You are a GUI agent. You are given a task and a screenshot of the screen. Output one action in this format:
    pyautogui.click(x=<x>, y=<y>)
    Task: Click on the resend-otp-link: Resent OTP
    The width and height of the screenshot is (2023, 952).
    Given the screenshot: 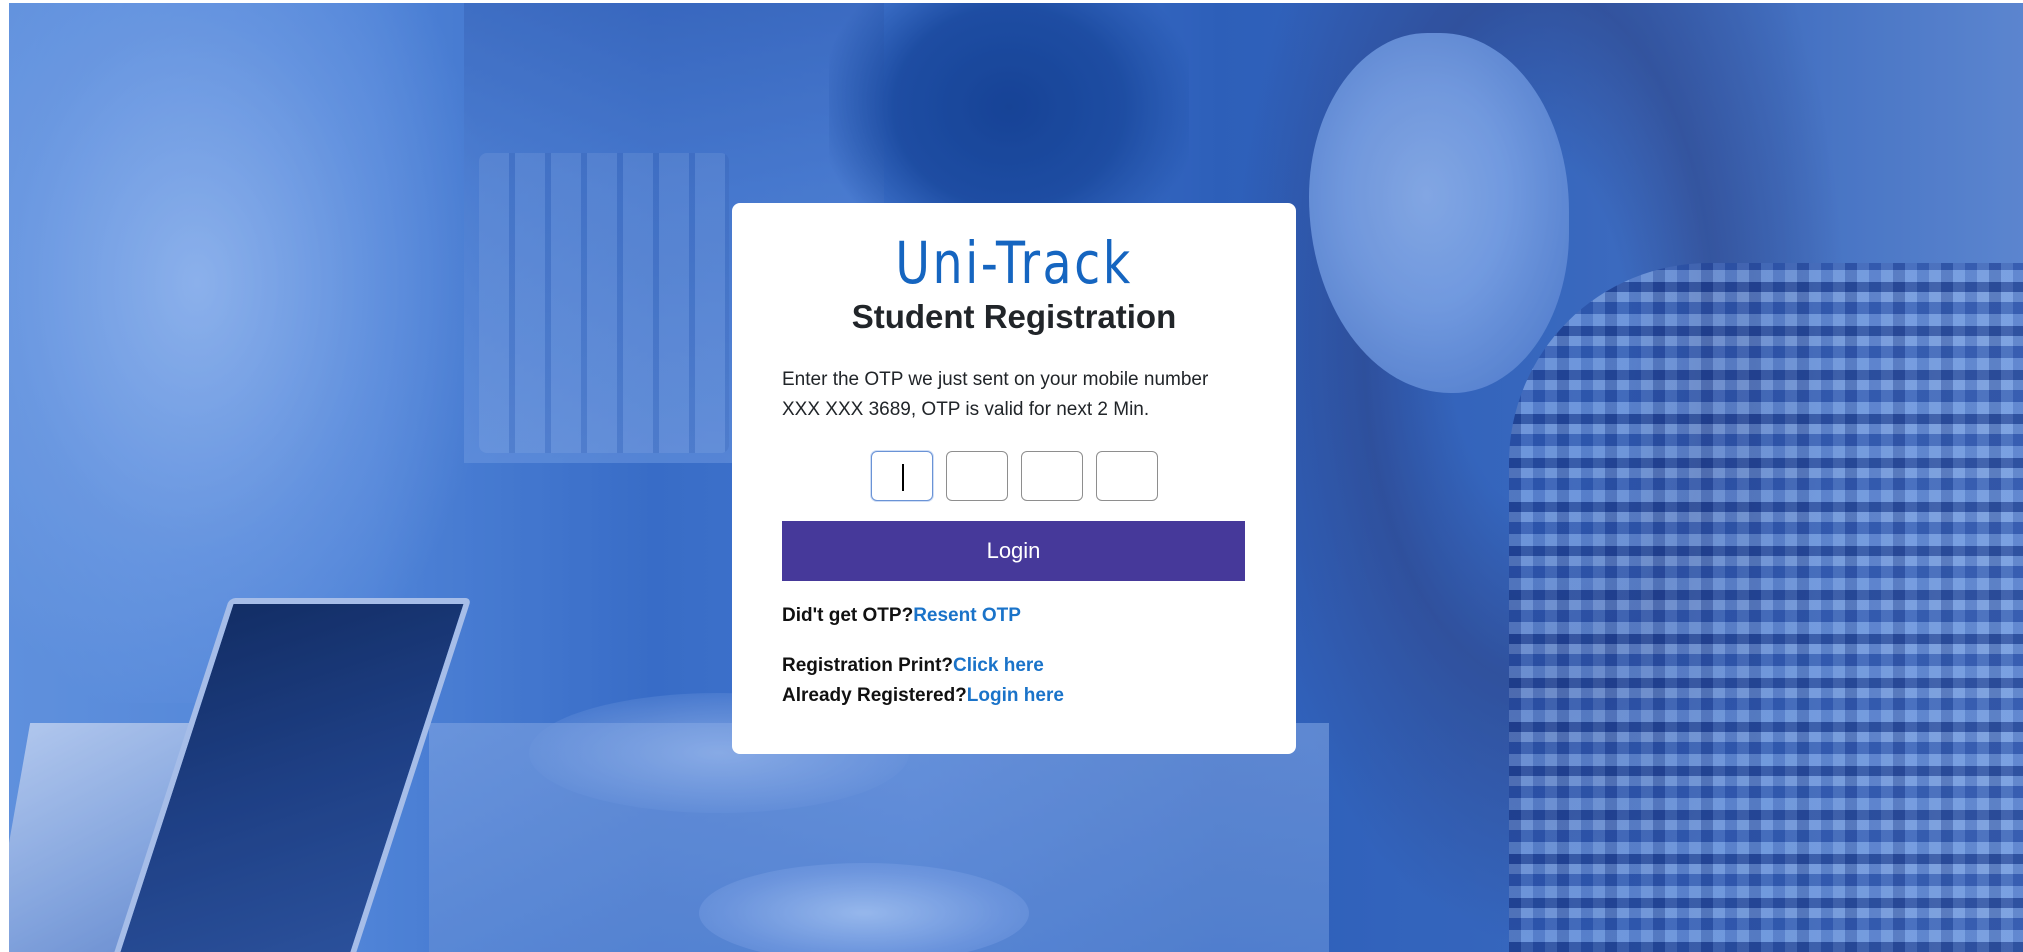 What is the action you would take?
    pyautogui.click(x=967, y=615)
    